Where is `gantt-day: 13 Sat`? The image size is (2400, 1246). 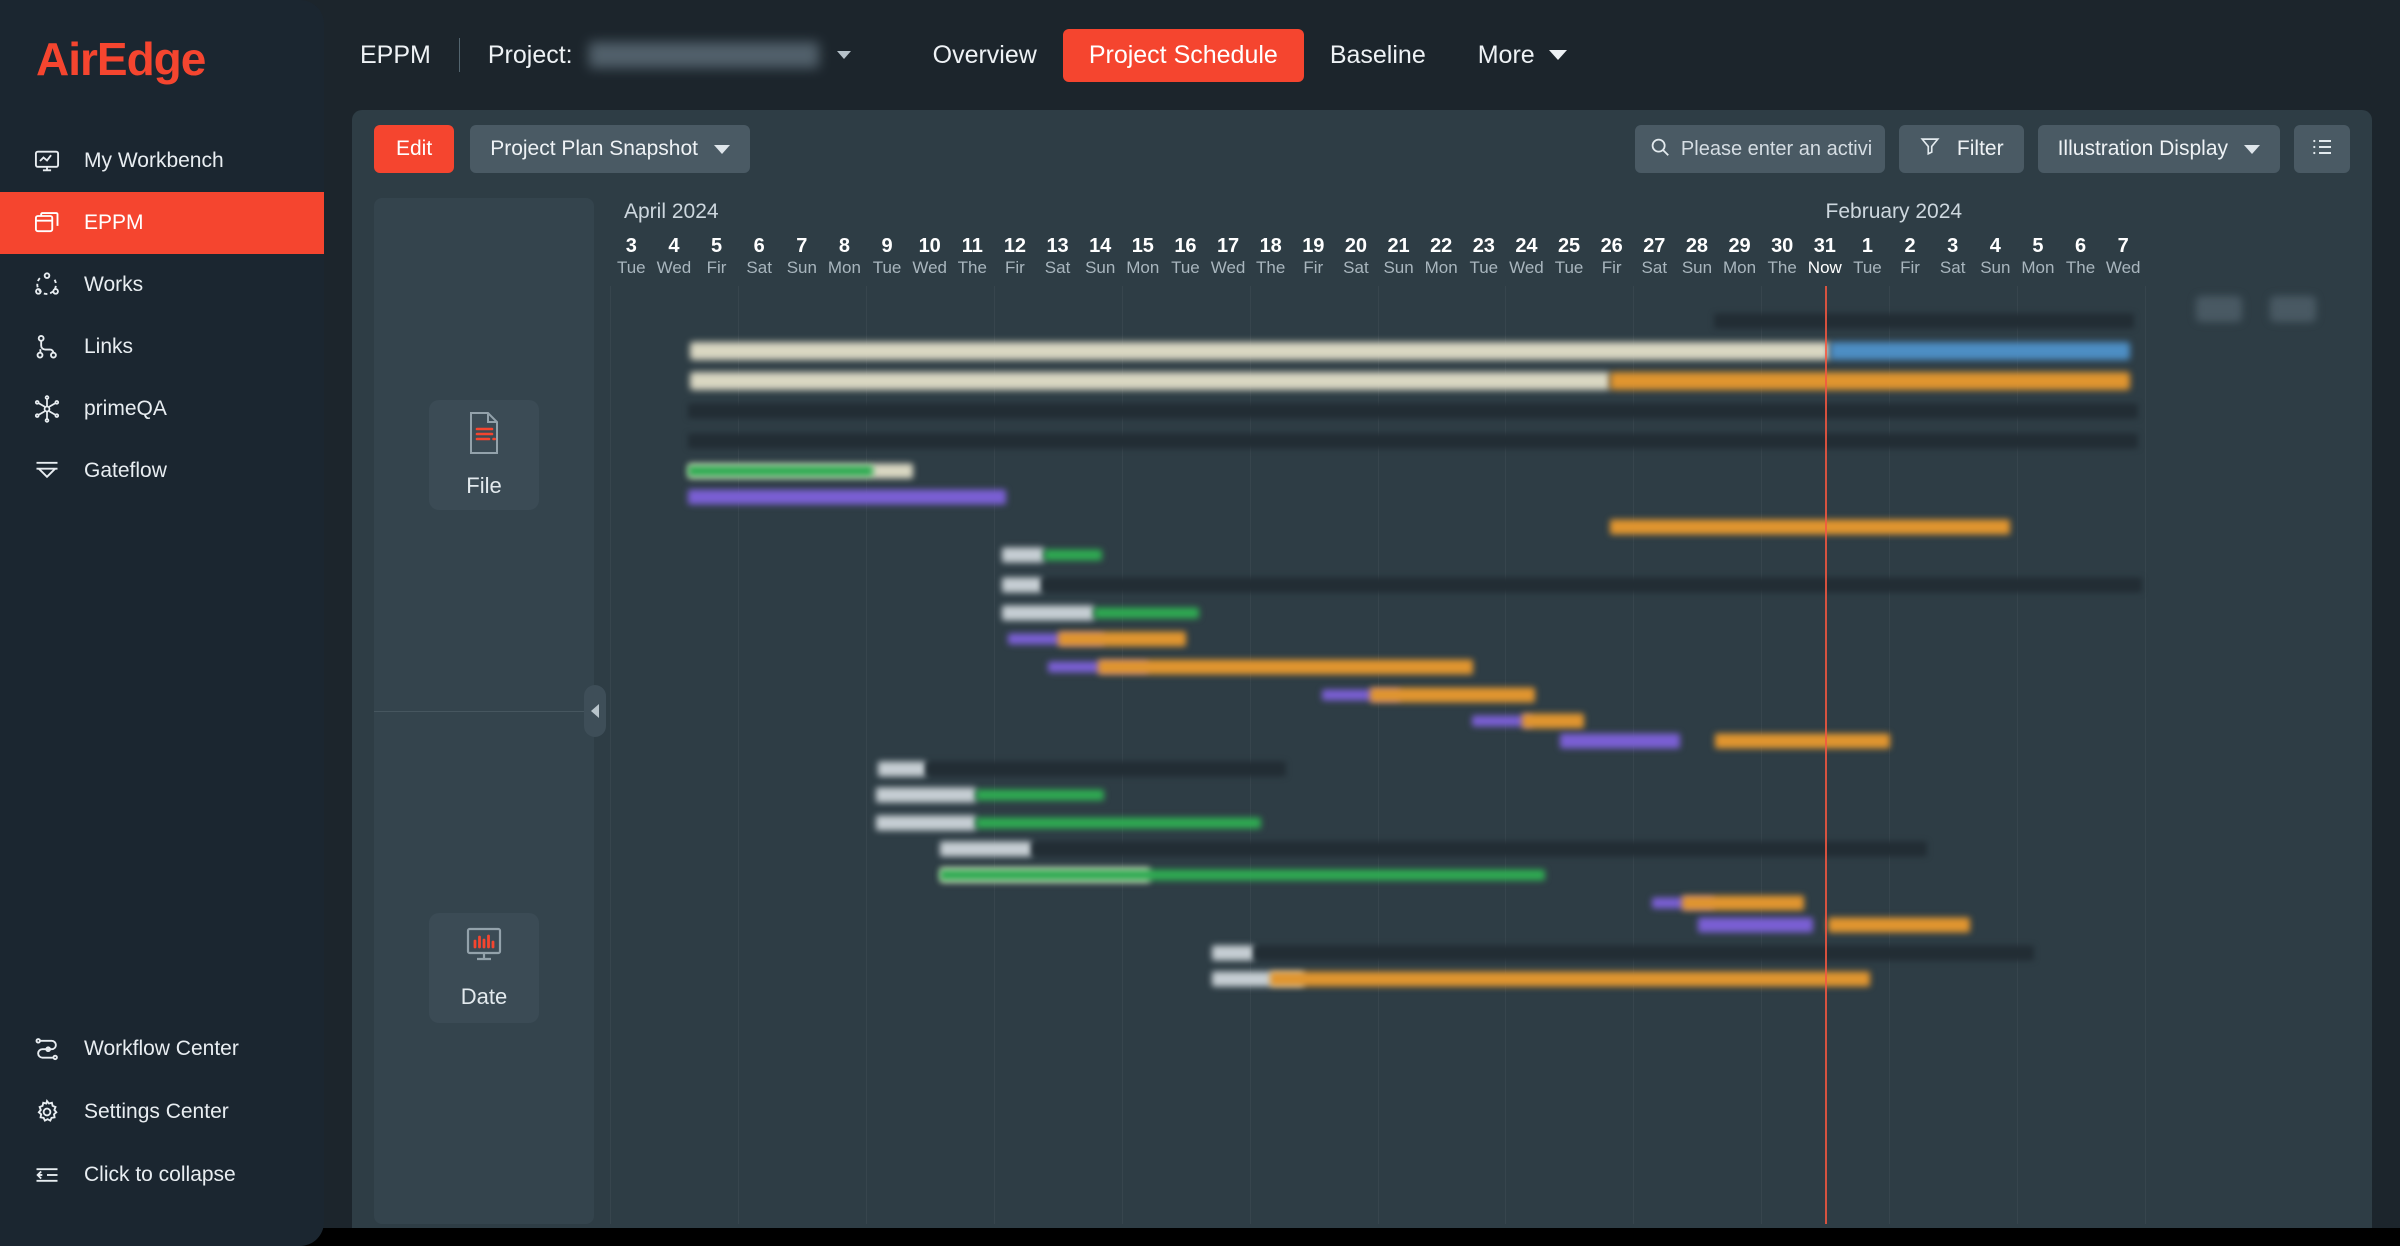 gantt-day: 13 Sat is located at coordinates (1057, 260).